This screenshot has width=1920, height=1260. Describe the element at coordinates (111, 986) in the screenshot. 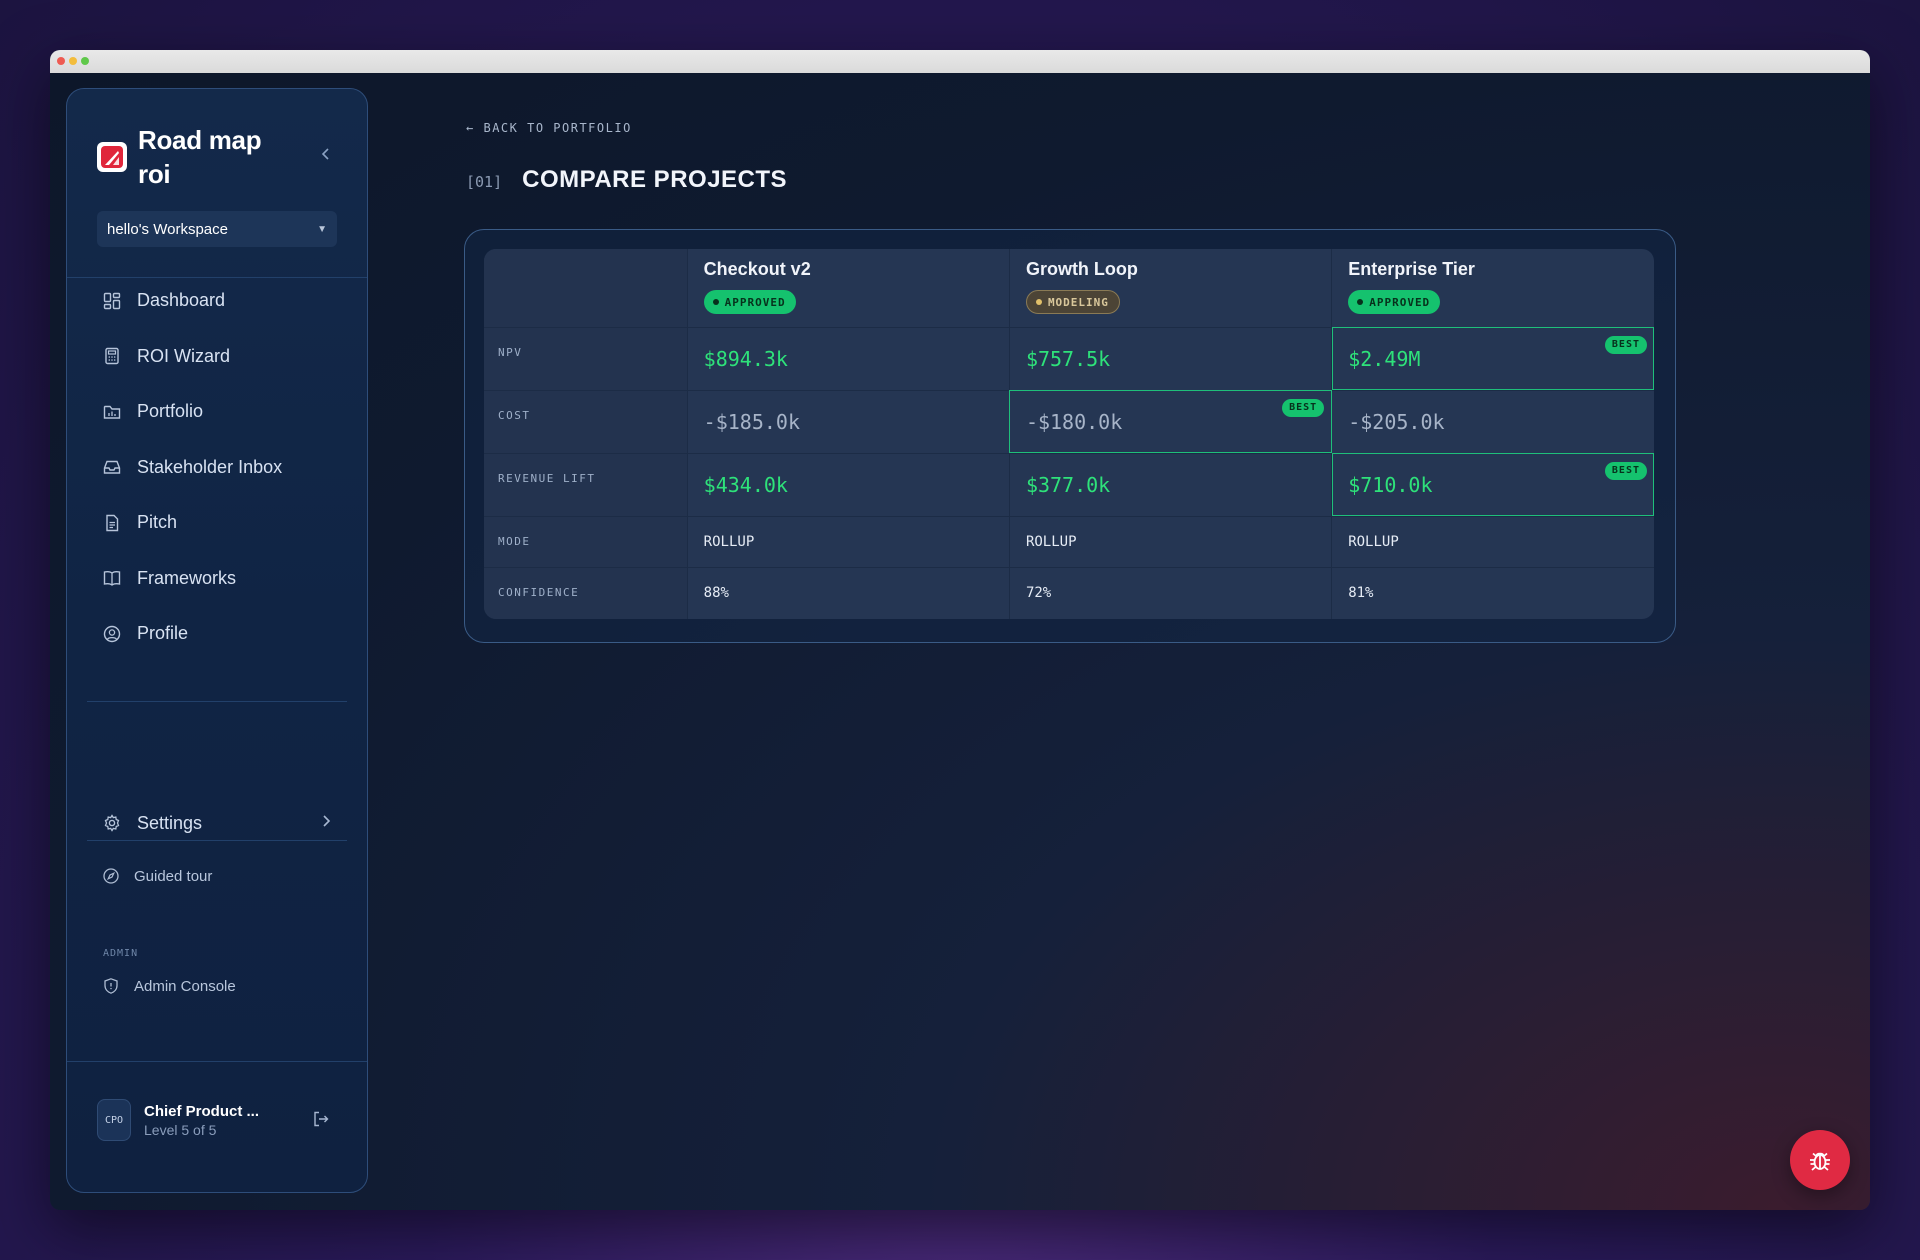

I see `shield-icon` at that location.